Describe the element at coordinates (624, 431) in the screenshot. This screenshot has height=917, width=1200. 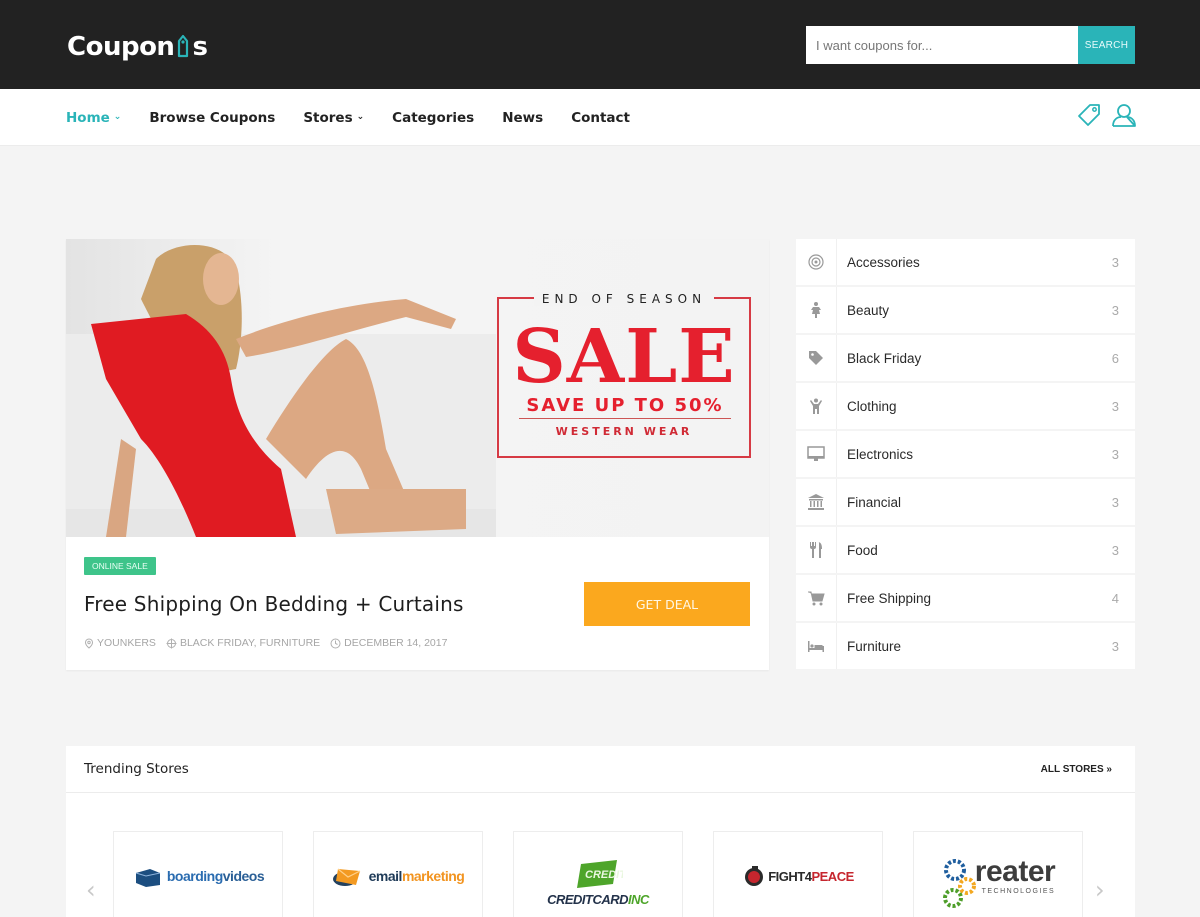
I see `banner-category: WESTERN WEAR` at that location.